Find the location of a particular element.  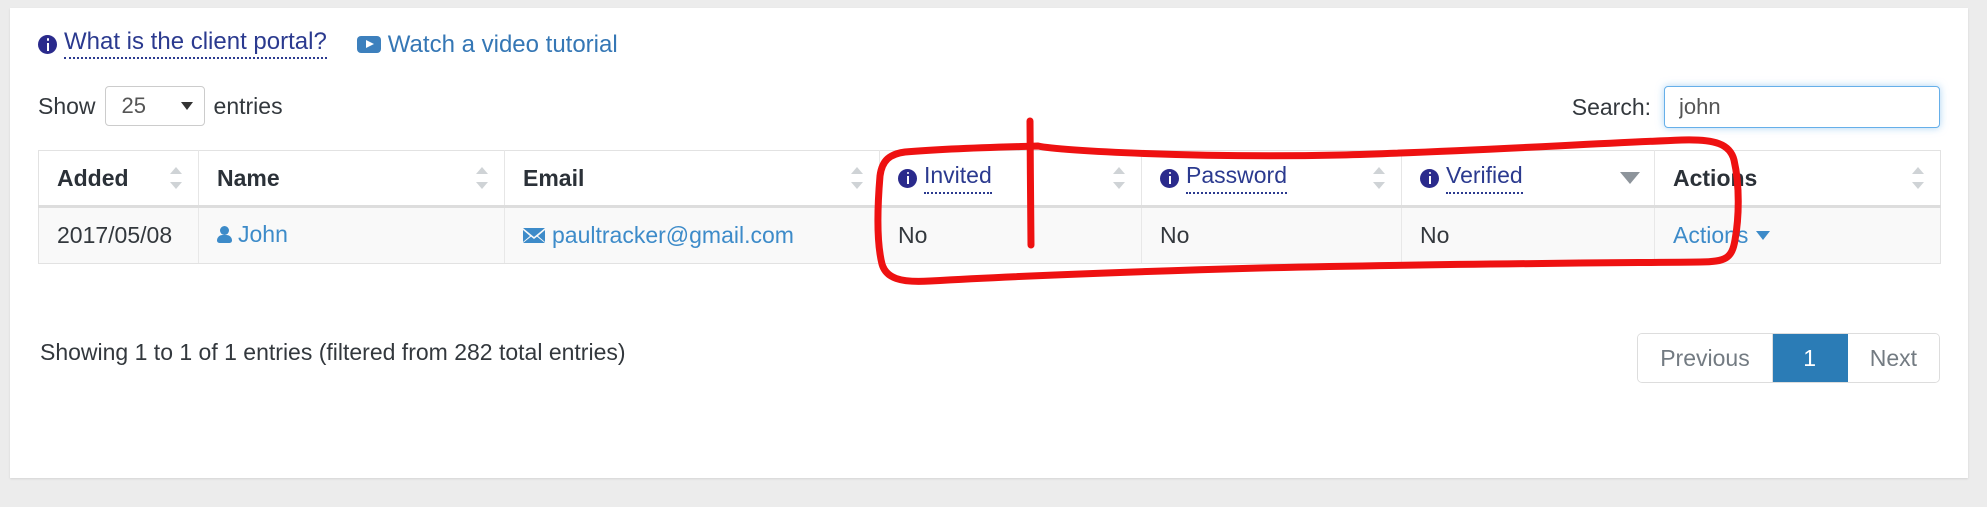

page-length-group: Show 25 entries is located at coordinates (160, 106).